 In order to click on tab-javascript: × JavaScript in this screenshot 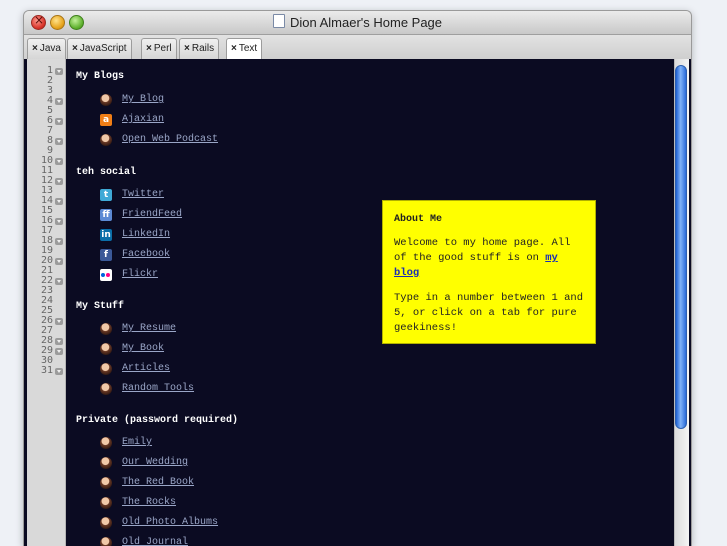, I will do `click(99, 48)`.